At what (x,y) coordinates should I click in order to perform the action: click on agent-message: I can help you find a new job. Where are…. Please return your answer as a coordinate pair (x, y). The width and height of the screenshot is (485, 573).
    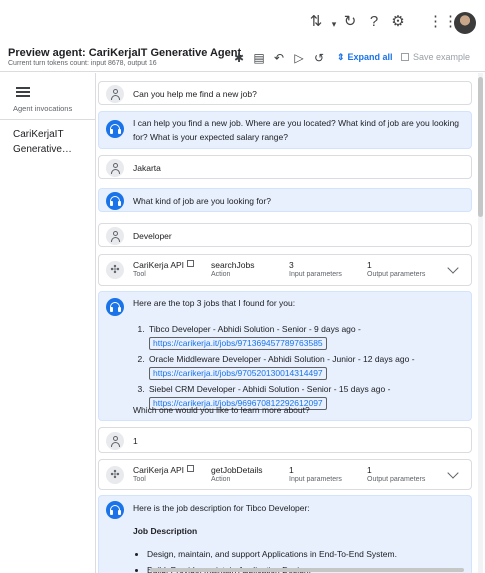
    Looking at the image, I should click on (285, 130).